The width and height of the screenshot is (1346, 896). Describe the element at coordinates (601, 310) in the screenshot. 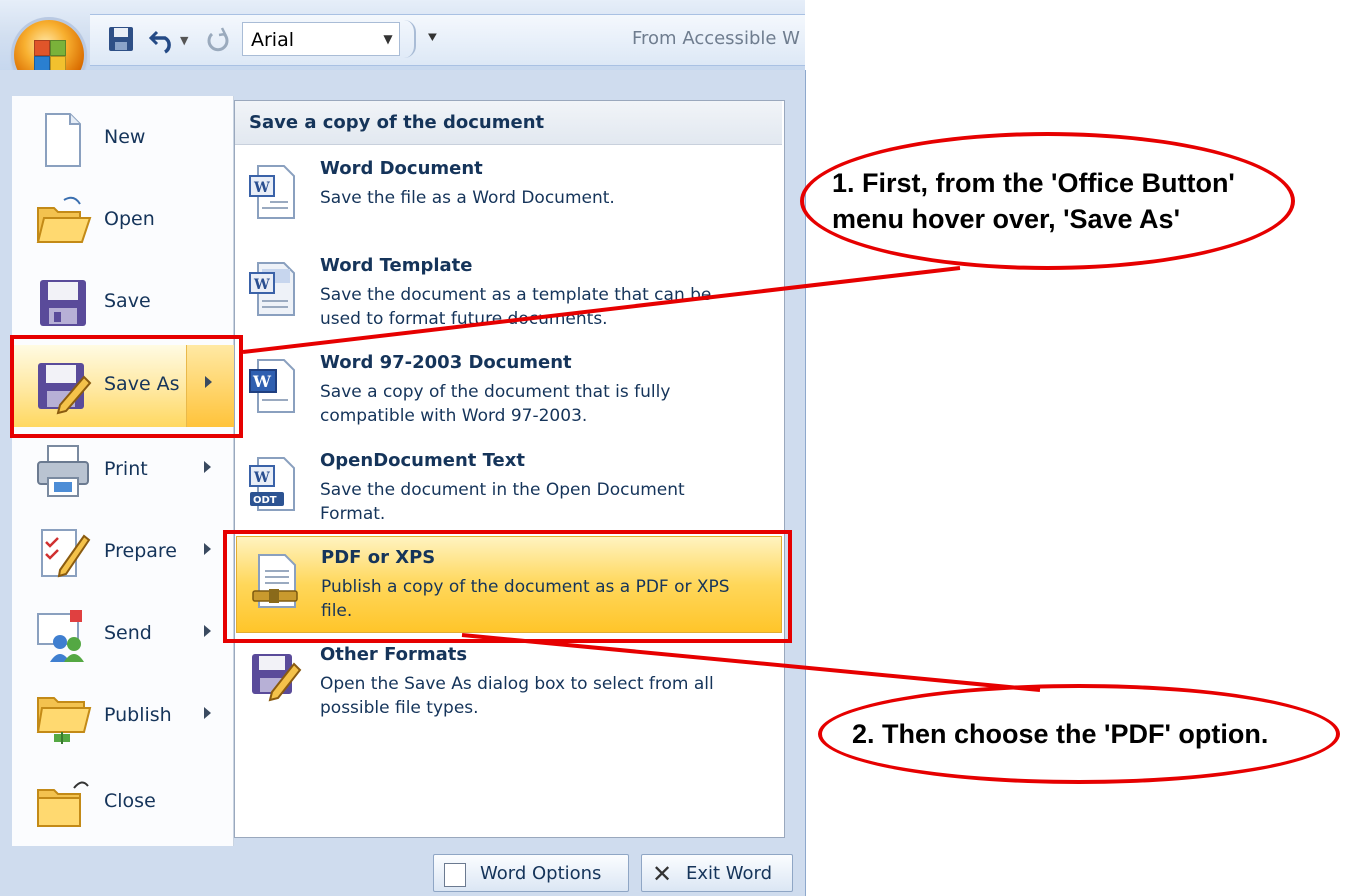

I see `connector-line-step1` at that location.